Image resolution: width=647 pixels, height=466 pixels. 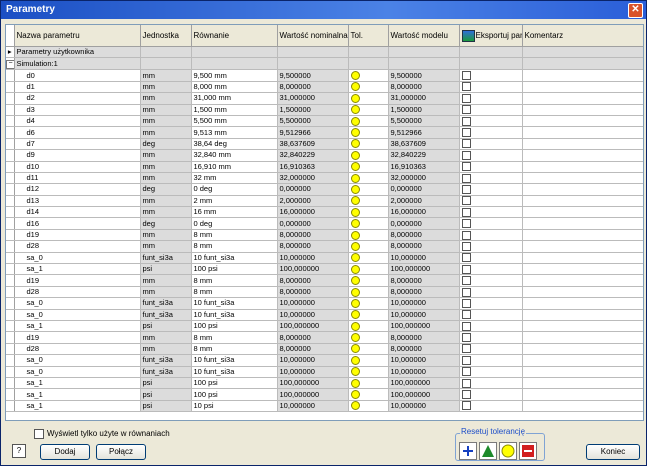 I want to click on parameter-row: d28 mm 8 mm 8,000000 8,000000, so click(x=324, y=349).